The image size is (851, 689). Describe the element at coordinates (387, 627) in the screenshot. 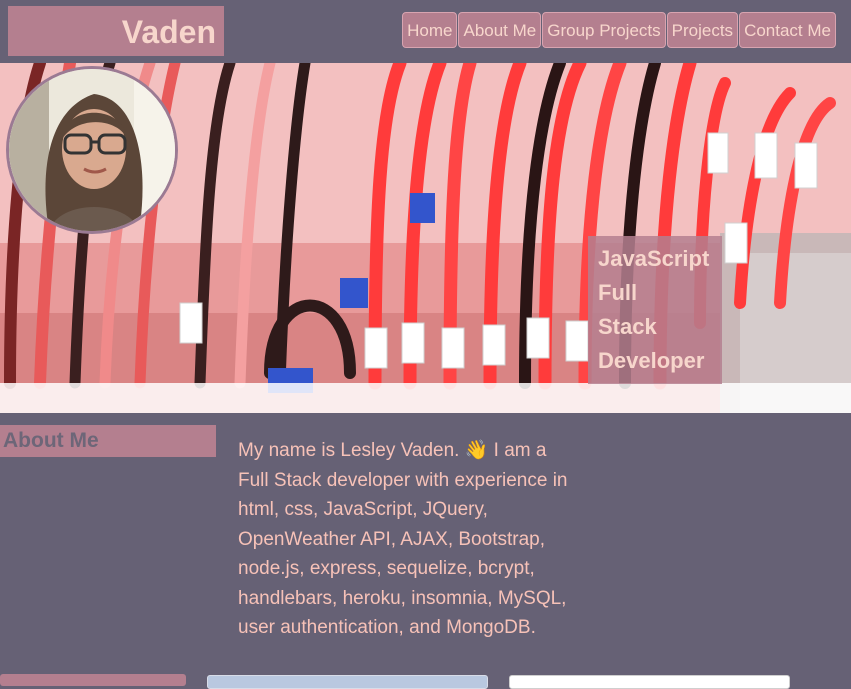

I see `about-line: user authentication, and MongoDB.` at that location.